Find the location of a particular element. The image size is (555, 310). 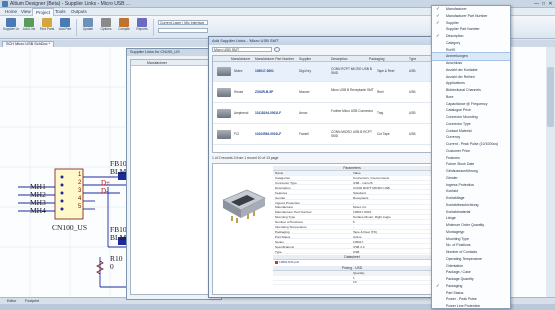

menu-item: Package / Case is located at coordinates (471, 272).